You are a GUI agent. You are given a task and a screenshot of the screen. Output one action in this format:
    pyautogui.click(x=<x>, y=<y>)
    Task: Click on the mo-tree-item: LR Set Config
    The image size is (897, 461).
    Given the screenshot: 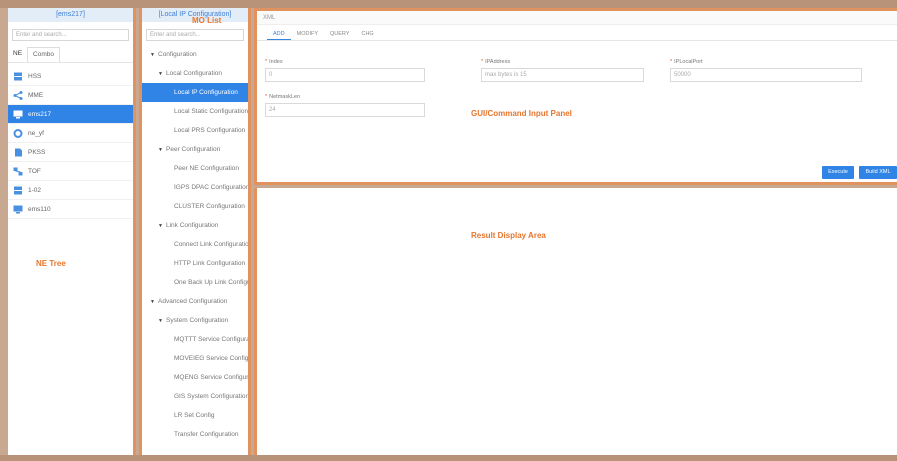 What is the action you would take?
    pyautogui.click(x=195, y=415)
    